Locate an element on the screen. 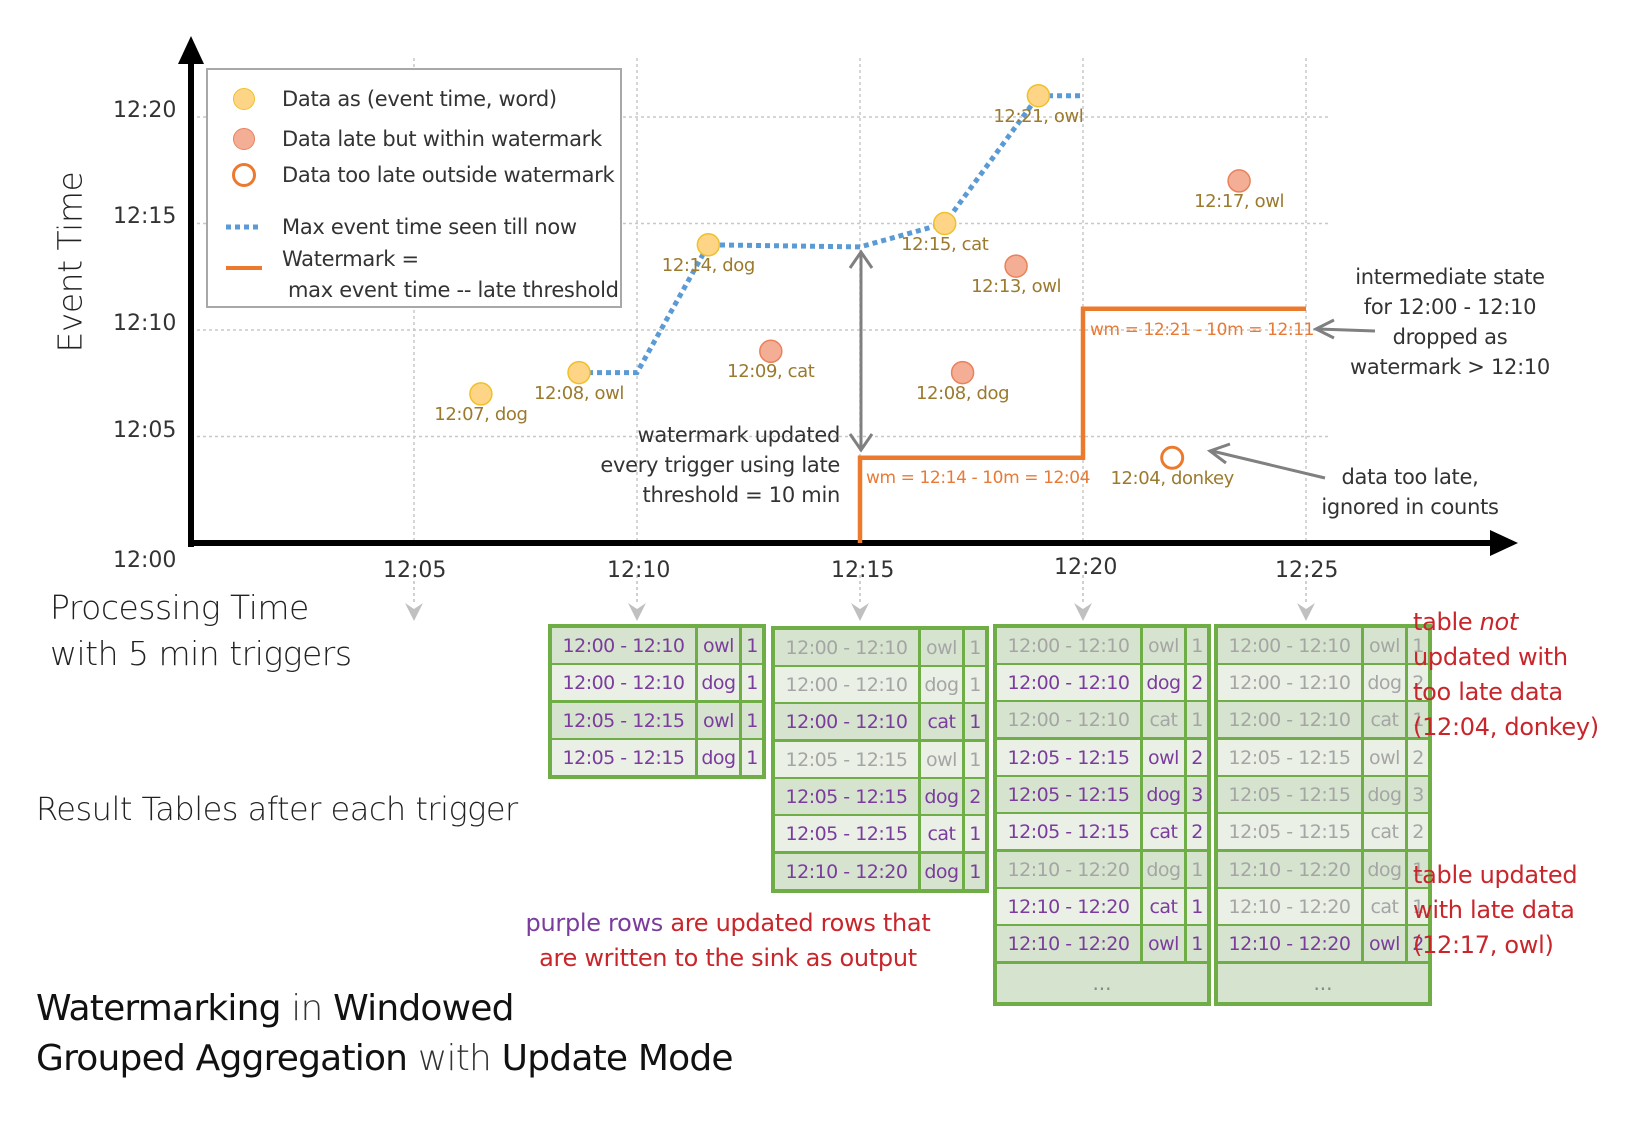 This screenshot has height=1125, width=1629. legend-item-late-within: Data late but within watermark is located at coordinates (413, 139).